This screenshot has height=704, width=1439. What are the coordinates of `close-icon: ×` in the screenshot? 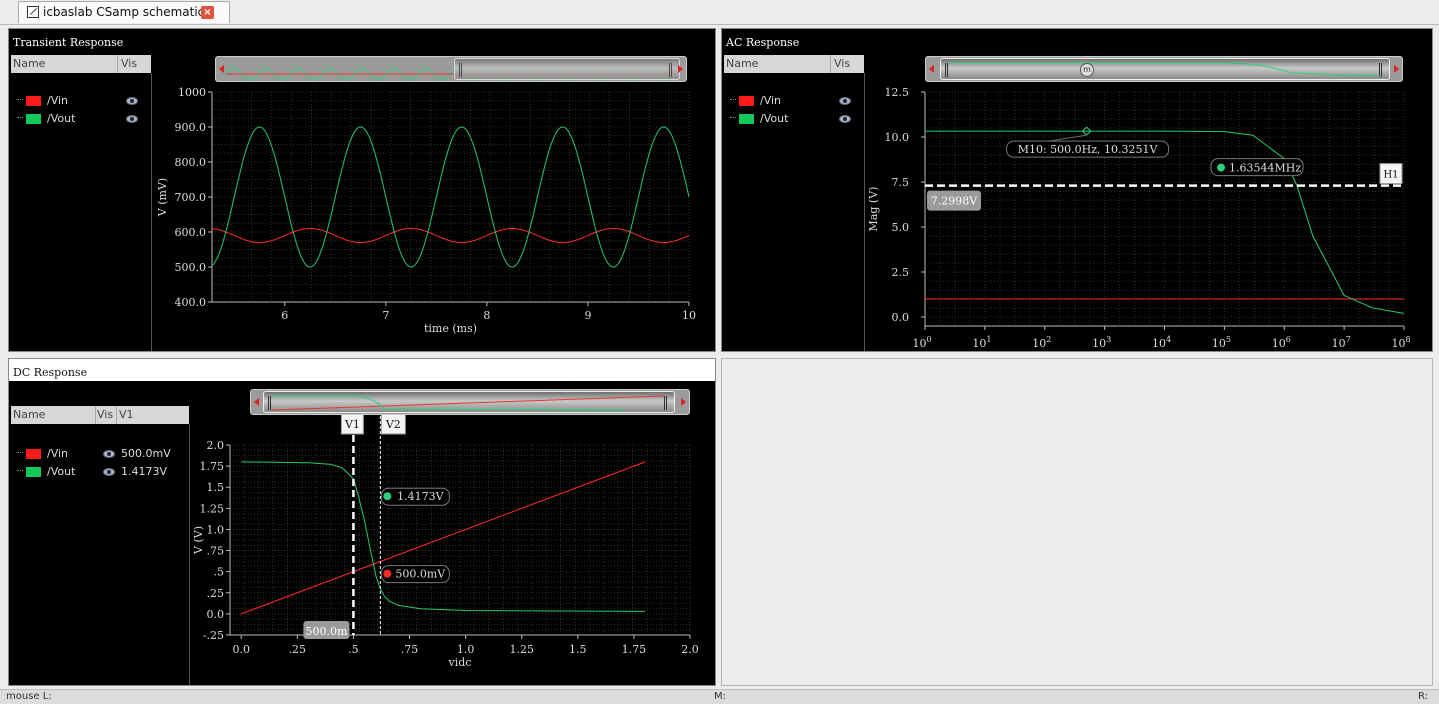 It's located at (207, 12).